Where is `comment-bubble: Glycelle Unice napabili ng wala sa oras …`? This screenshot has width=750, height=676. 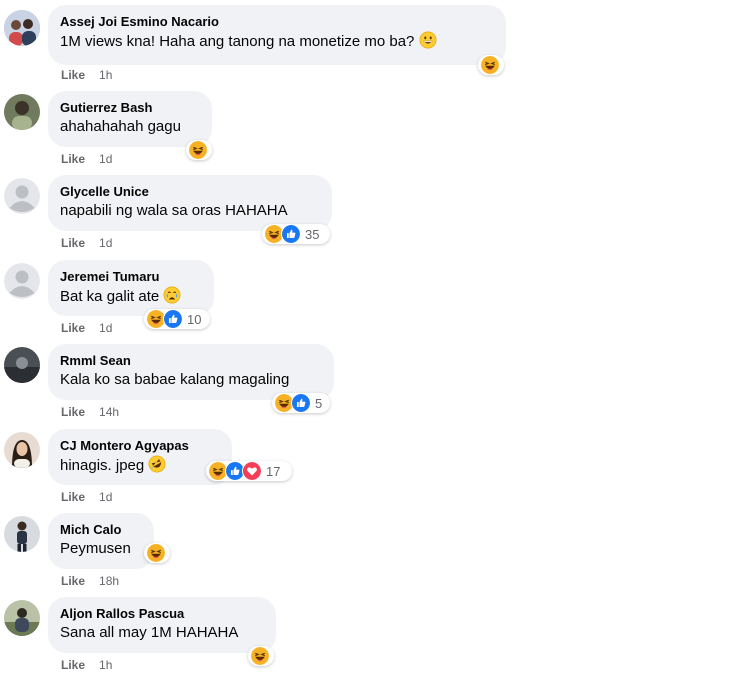
comment-bubble: Glycelle Unice napabili ng wala sa oras … is located at coordinates (190, 203).